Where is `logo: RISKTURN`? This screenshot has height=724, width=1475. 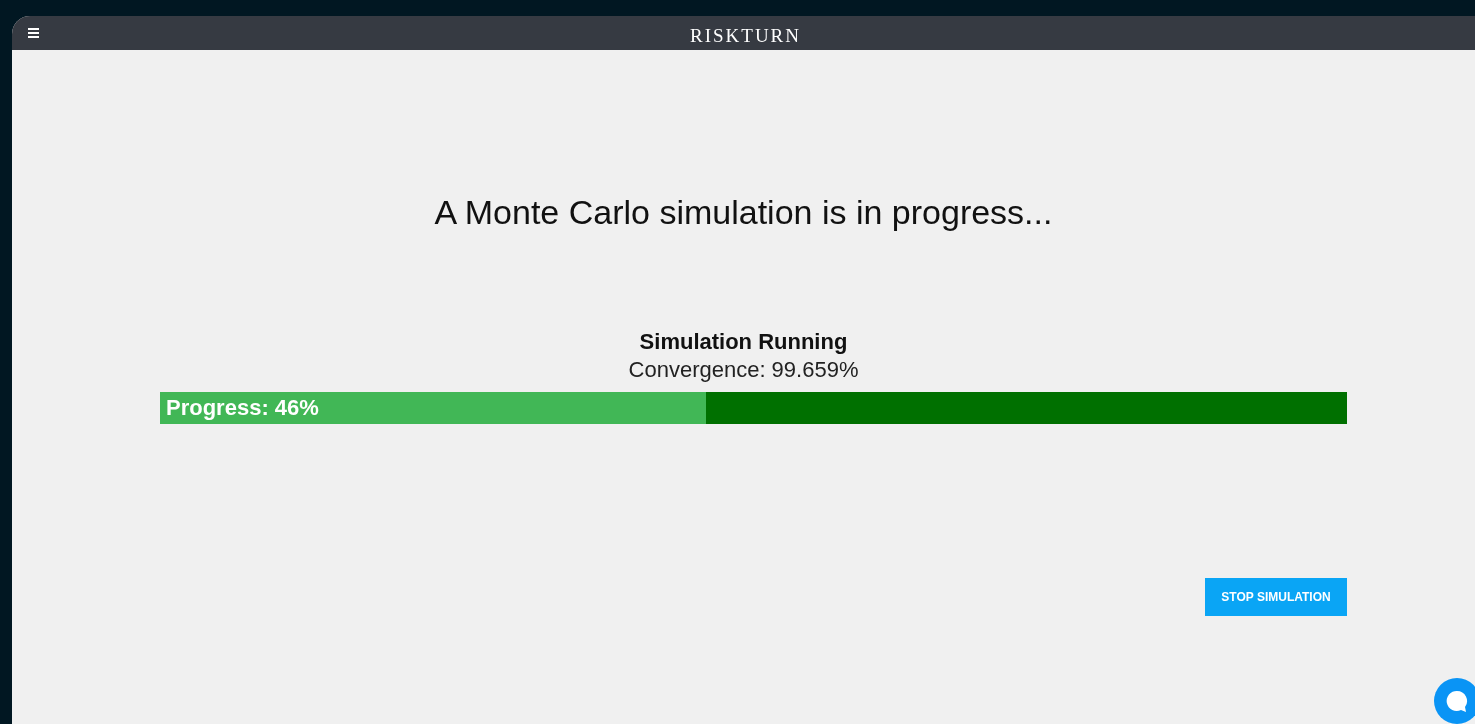
logo: RISKTURN is located at coordinates (745, 36).